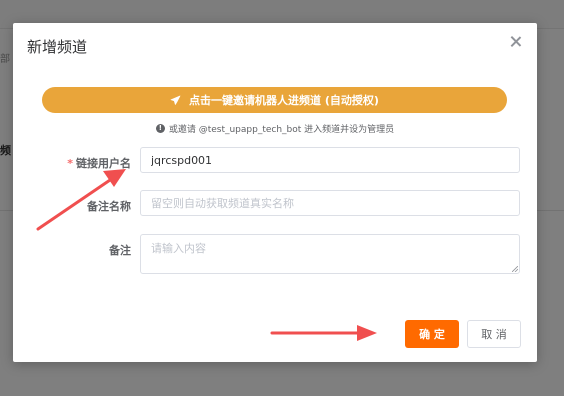 The image size is (564, 396). Describe the element at coordinates (120, 250) in the screenshot. I see `remark-label: 备注` at that location.